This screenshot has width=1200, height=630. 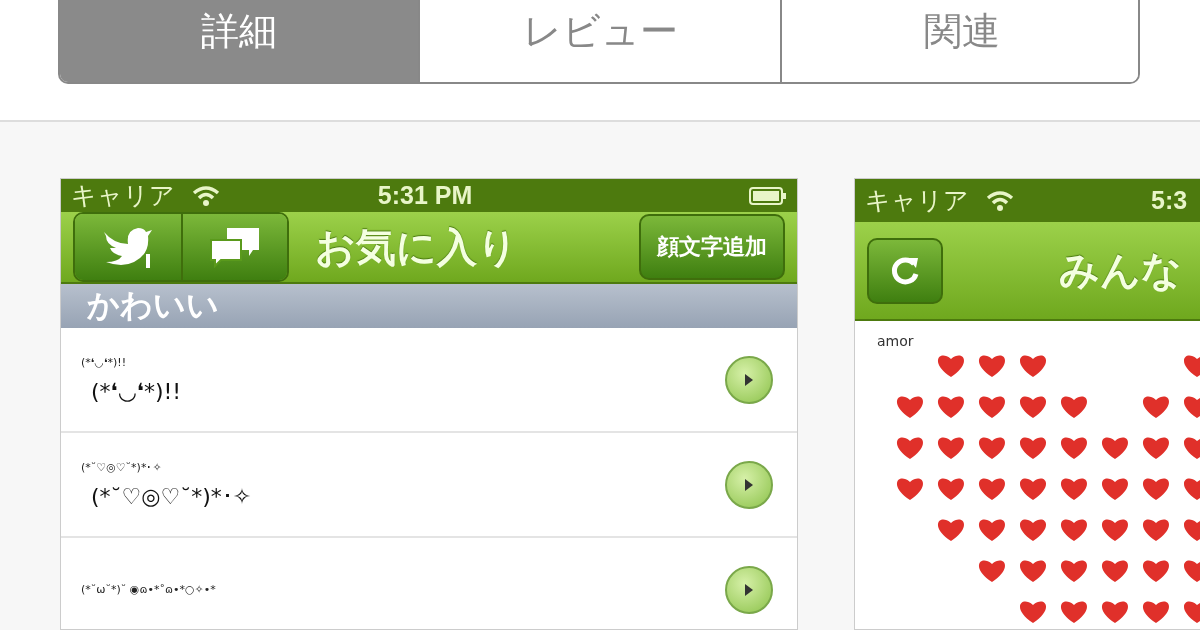 I want to click on section-header: かわいい, so click(x=429, y=306).